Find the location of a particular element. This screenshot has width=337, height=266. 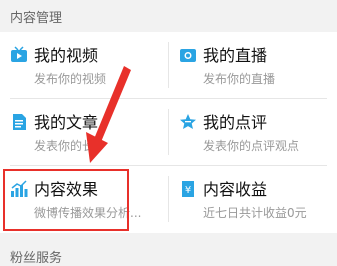

menu-item-my-live: 我的直播 发布你的直播 is located at coordinates (253, 65).